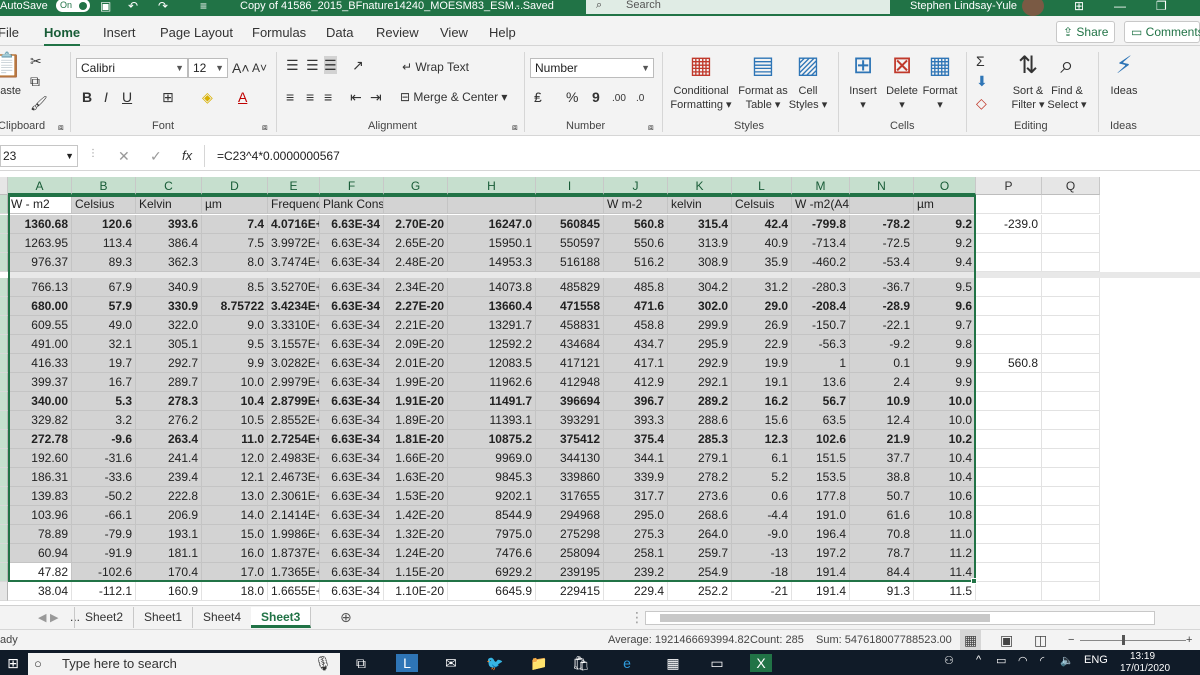 The height and width of the screenshot is (675, 1200). Describe the element at coordinates (882, 477) in the screenshot. I see `cell-n: 38.8` at that location.